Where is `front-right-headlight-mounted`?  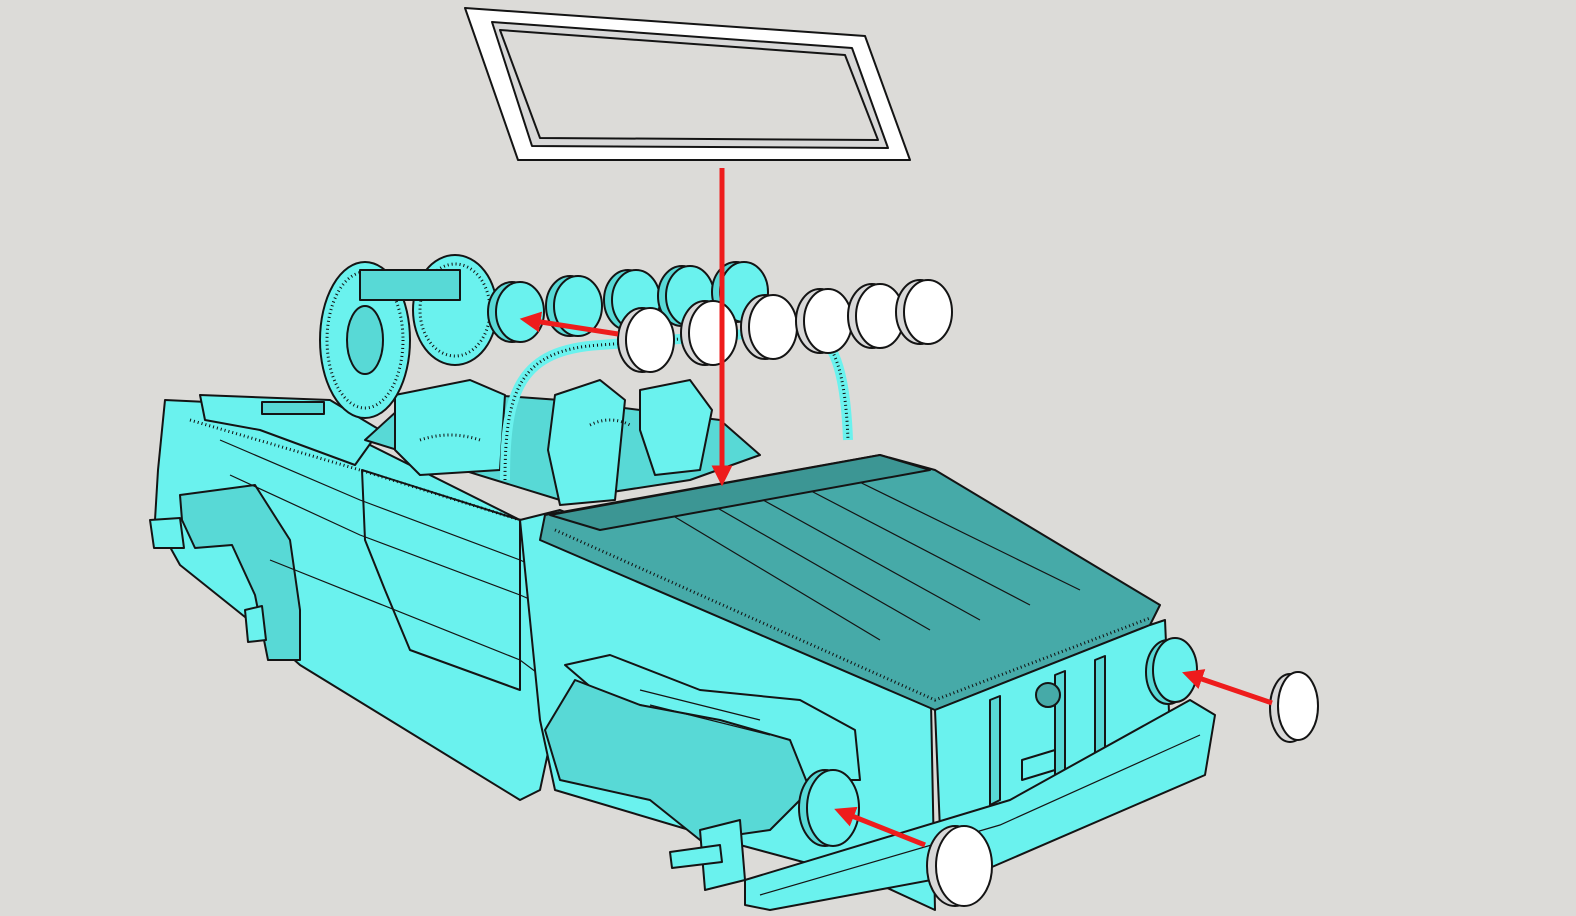
front-right-headlight-mounted is located at coordinates (1171, 671).